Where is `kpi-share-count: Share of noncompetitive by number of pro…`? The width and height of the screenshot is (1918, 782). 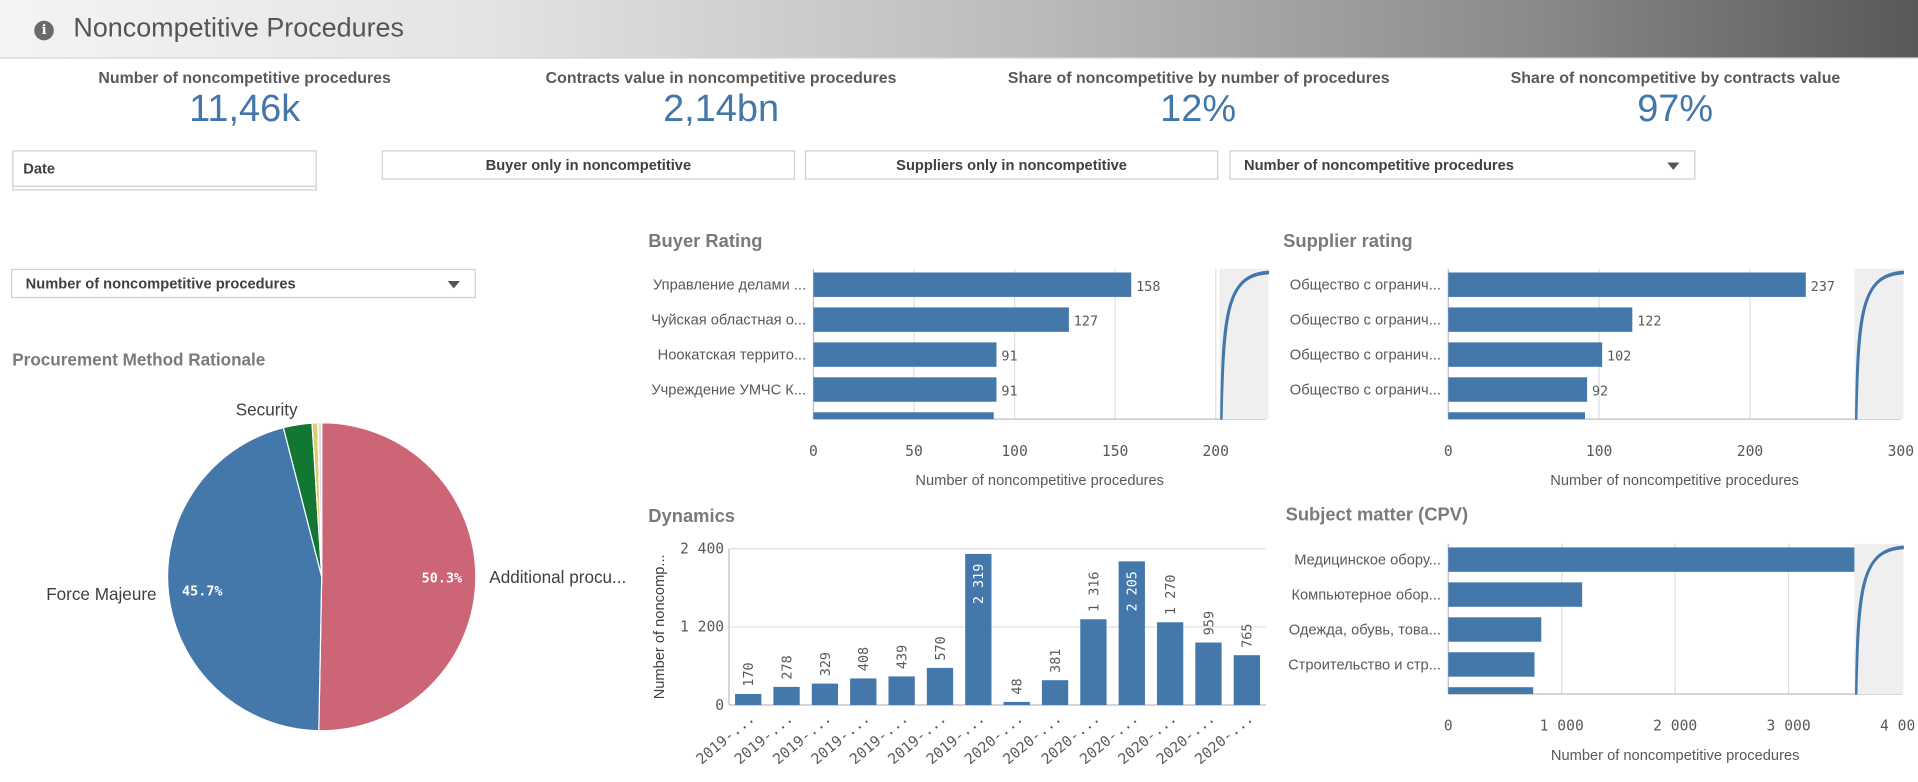
kpi-share-count: Share of noncompetitive by number of pro… is located at coordinates (1198, 99).